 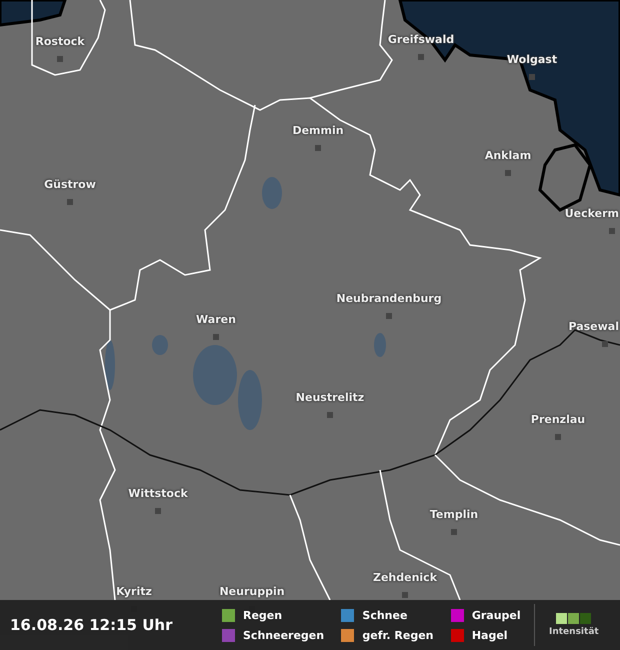 What do you see at coordinates (70, 184) in the screenshot?
I see `city-label: Güstrow` at bounding box center [70, 184].